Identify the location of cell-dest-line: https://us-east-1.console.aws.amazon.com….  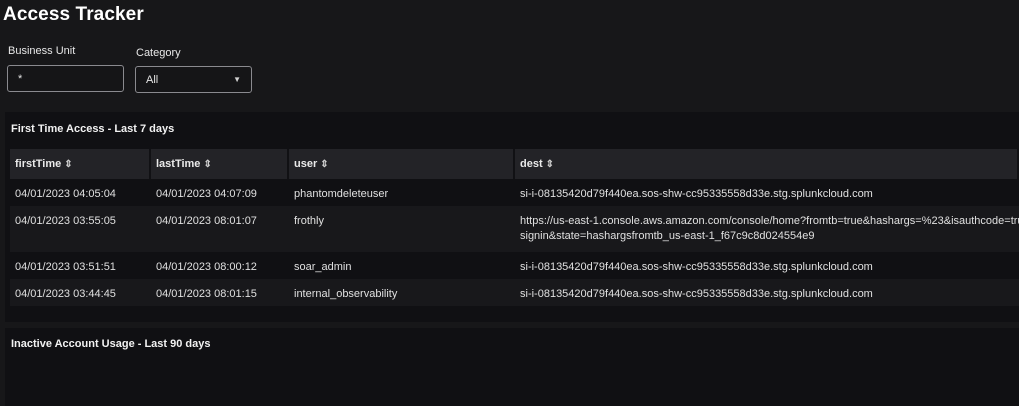
(769, 221).